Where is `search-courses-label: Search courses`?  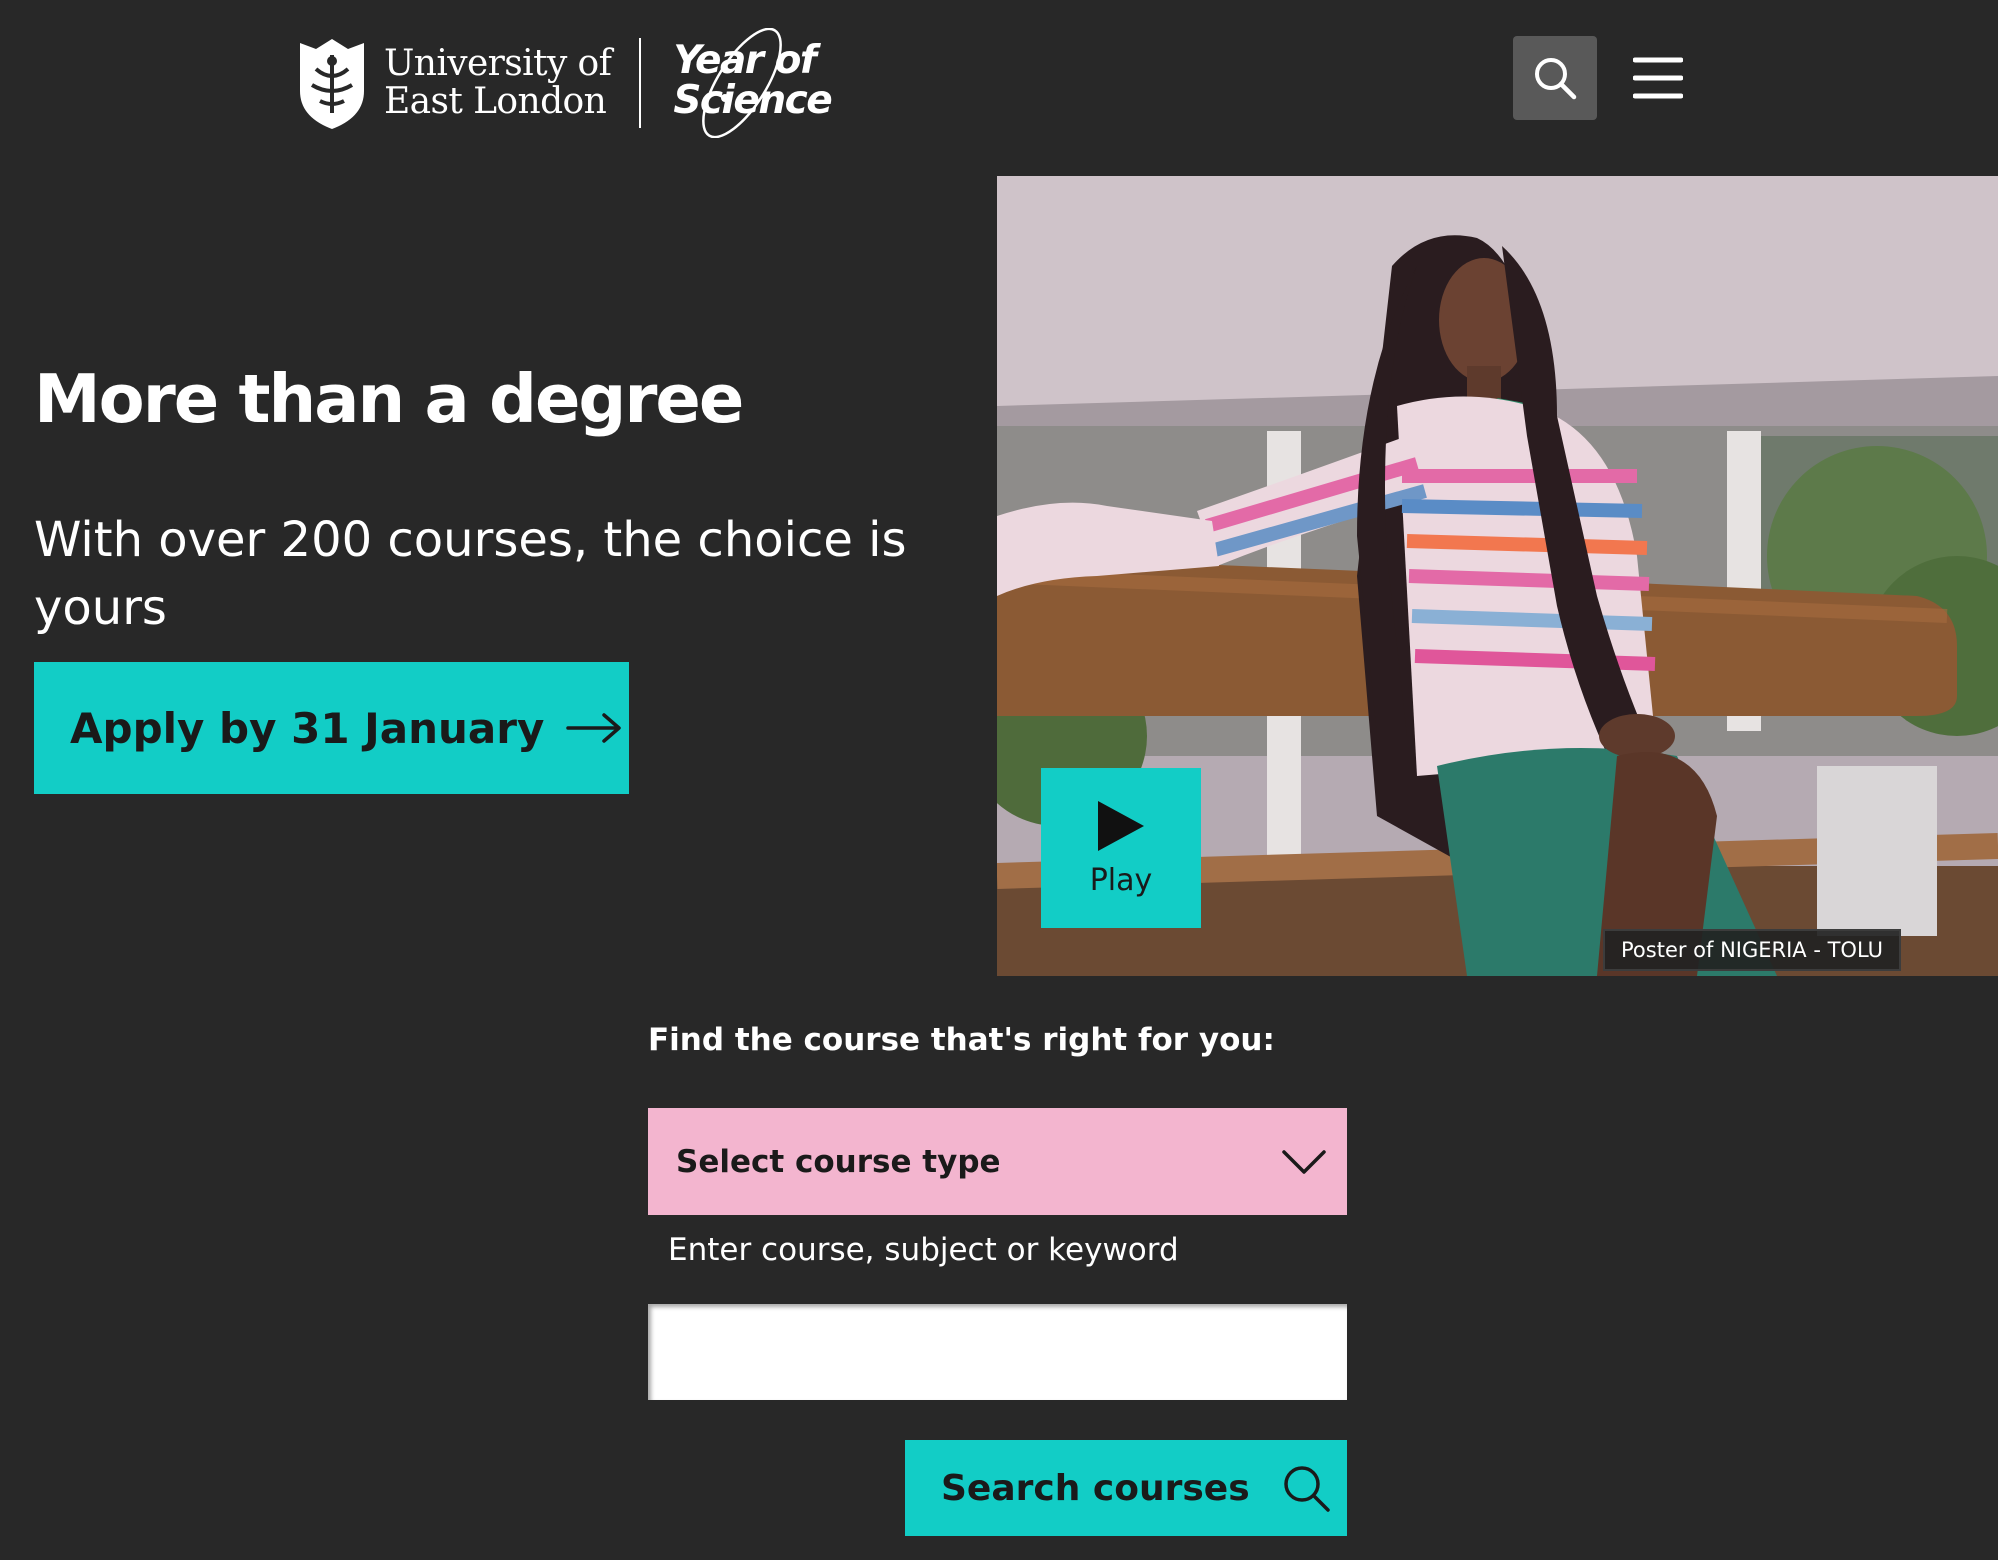
search-courses-label: Search courses is located at coordinates (1095, 1488).